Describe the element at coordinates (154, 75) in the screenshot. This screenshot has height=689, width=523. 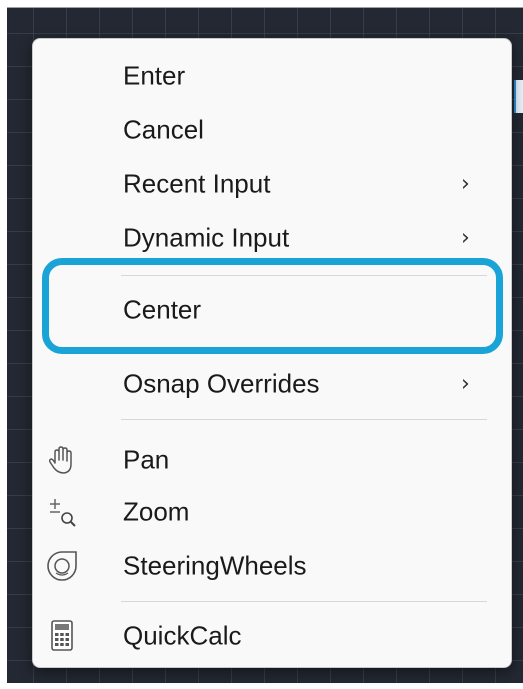
I see `menu-item-label: Enter` at that location.